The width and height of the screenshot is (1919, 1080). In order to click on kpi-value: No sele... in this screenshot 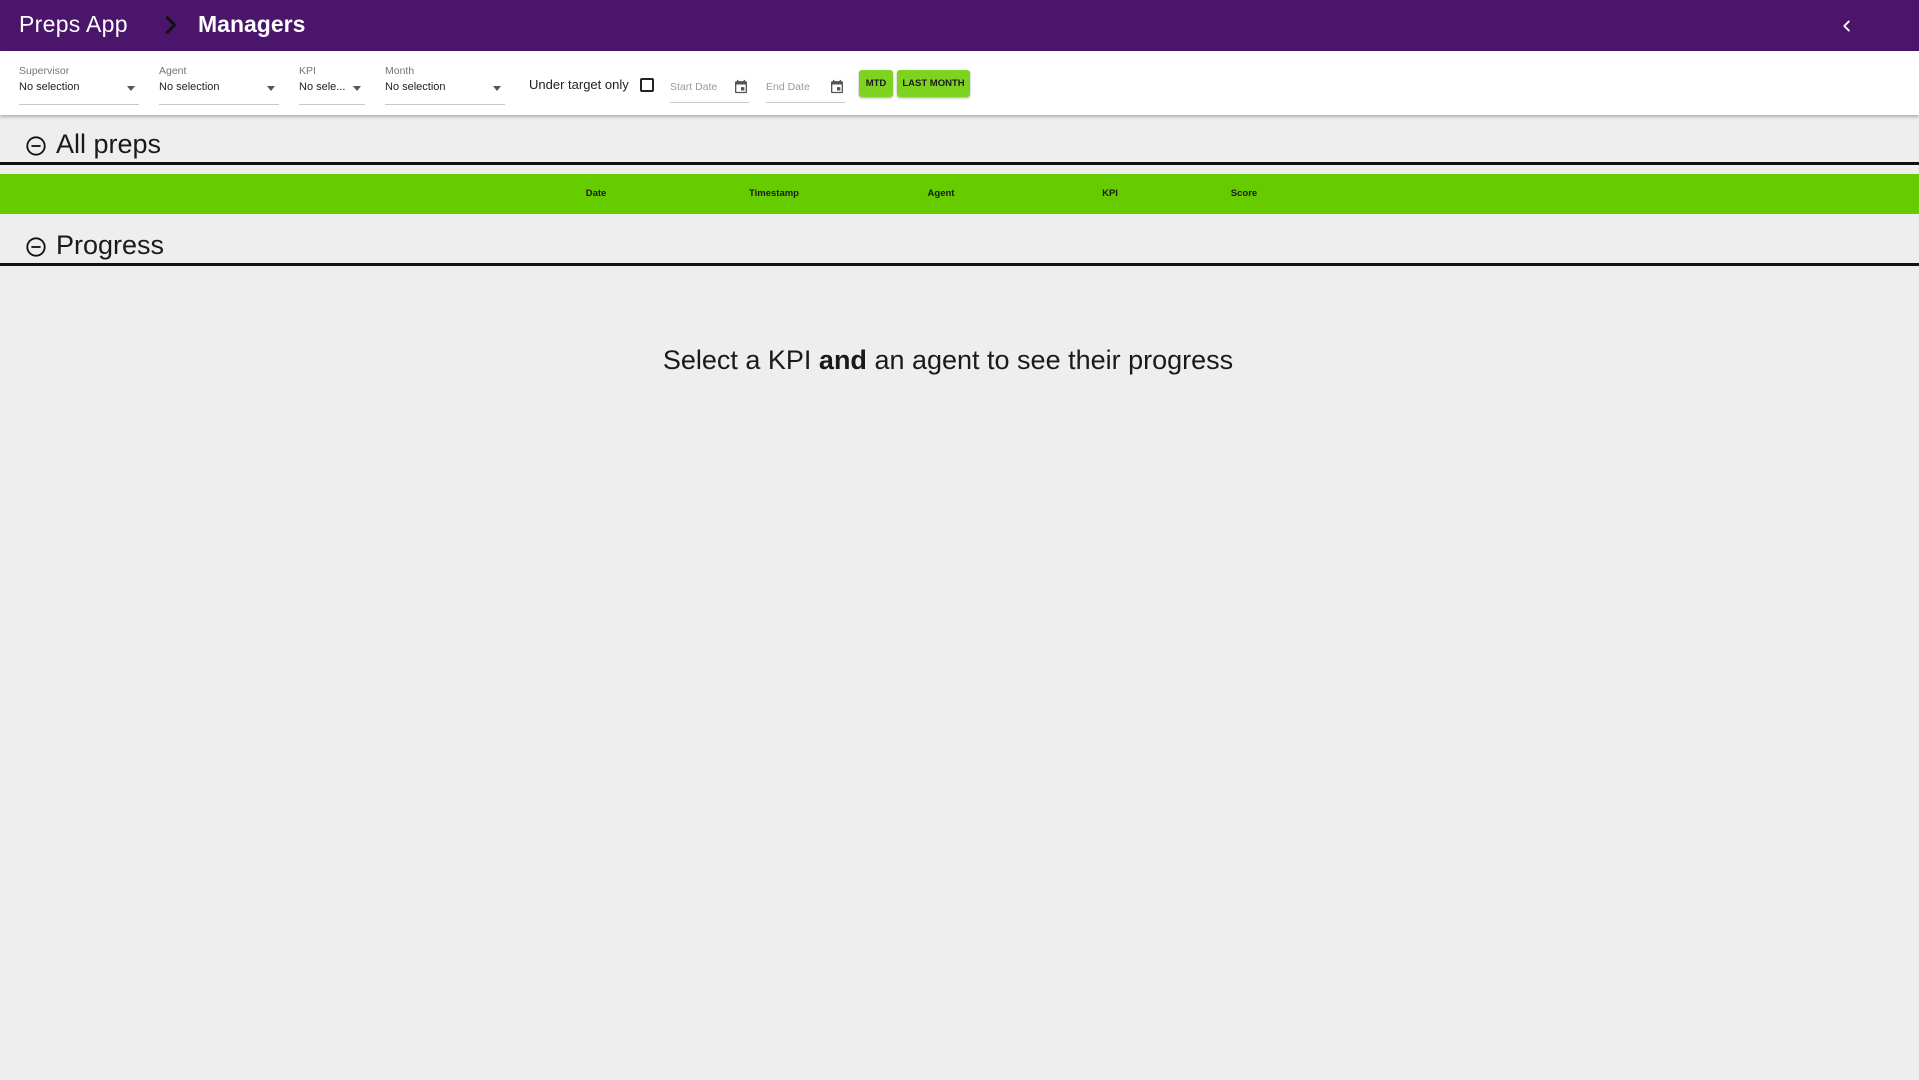, I will do `click(322, 87)`.